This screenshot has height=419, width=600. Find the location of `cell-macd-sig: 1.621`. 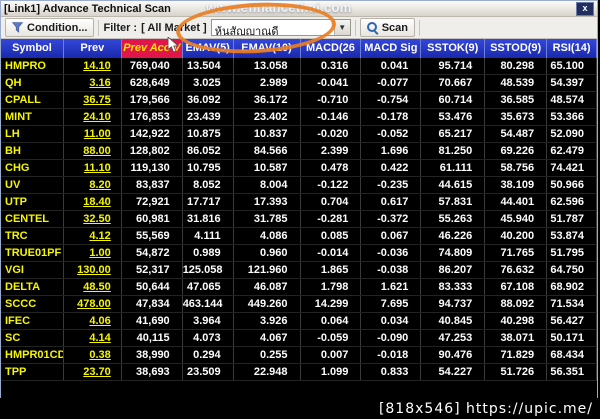

cell-macd-sig: 1.621 is located at coordinates (391, 287).